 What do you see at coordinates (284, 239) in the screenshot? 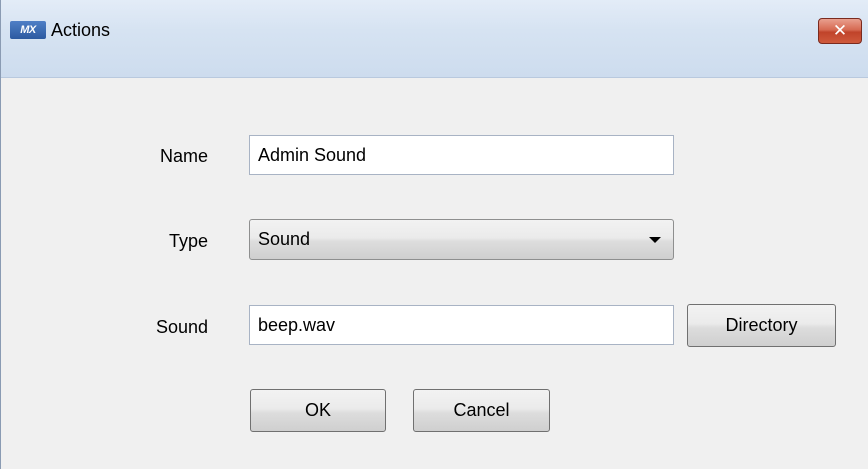
I see `type-select-value: Sound` at bounding box center [284, 239].